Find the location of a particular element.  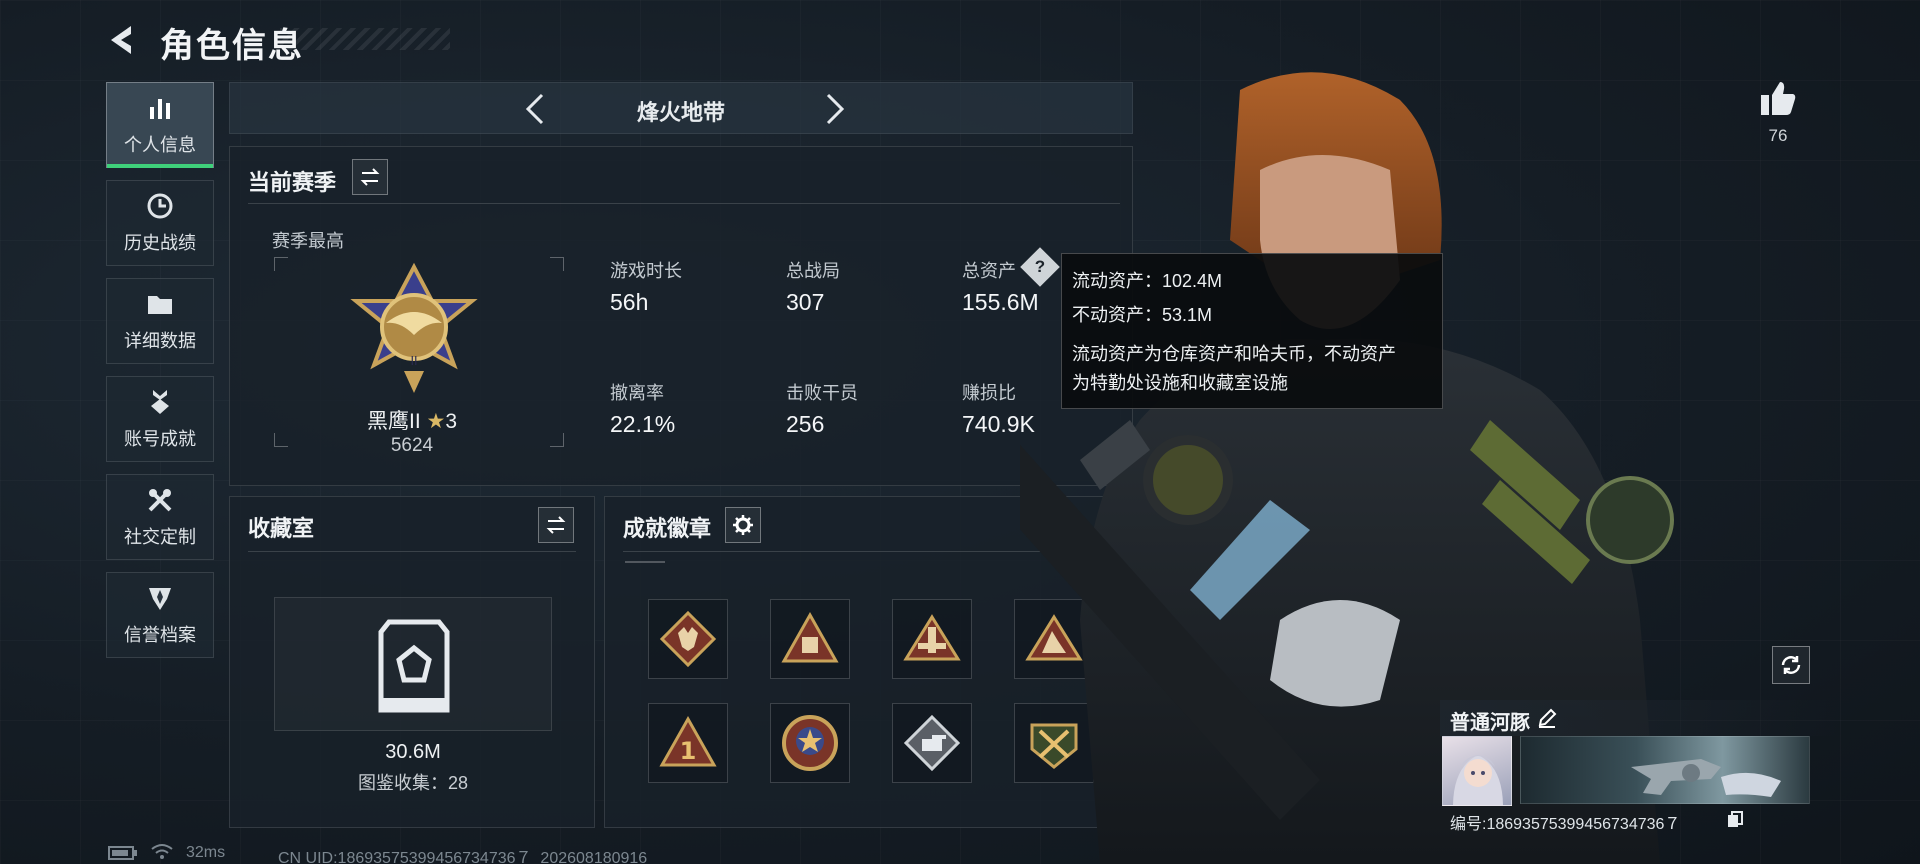

wolf-badge is located at coordinates (688, 639).